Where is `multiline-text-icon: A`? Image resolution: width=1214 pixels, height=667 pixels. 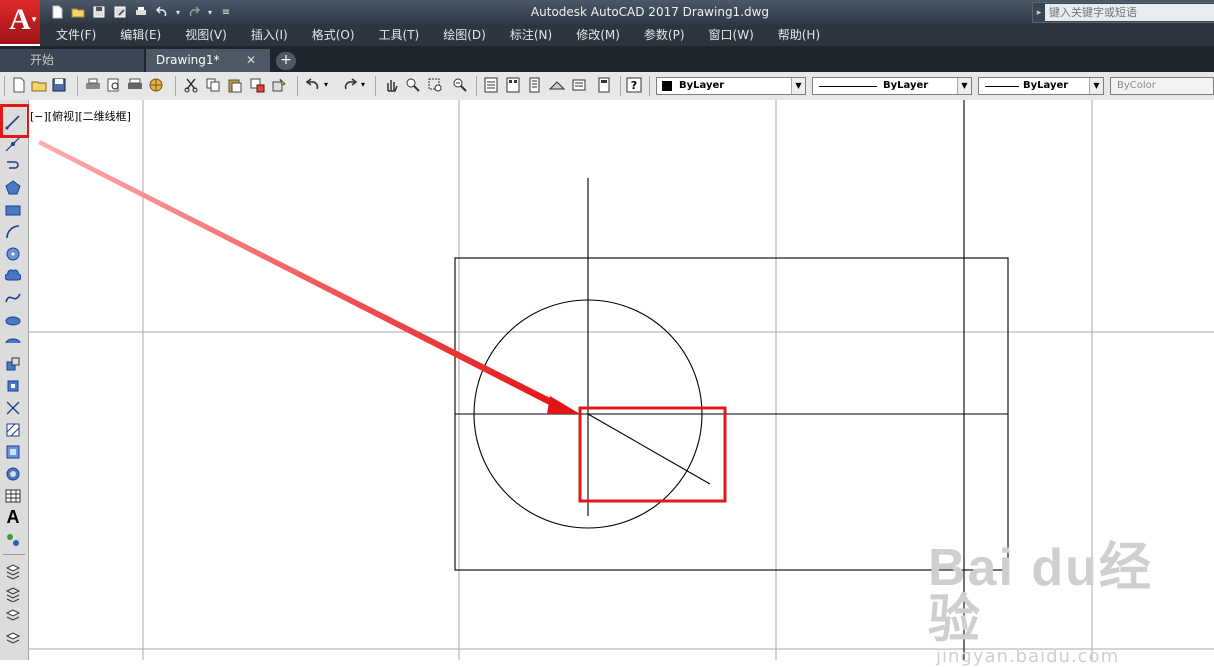
multiline-text-icon: A is located at coordinates (13, 517).